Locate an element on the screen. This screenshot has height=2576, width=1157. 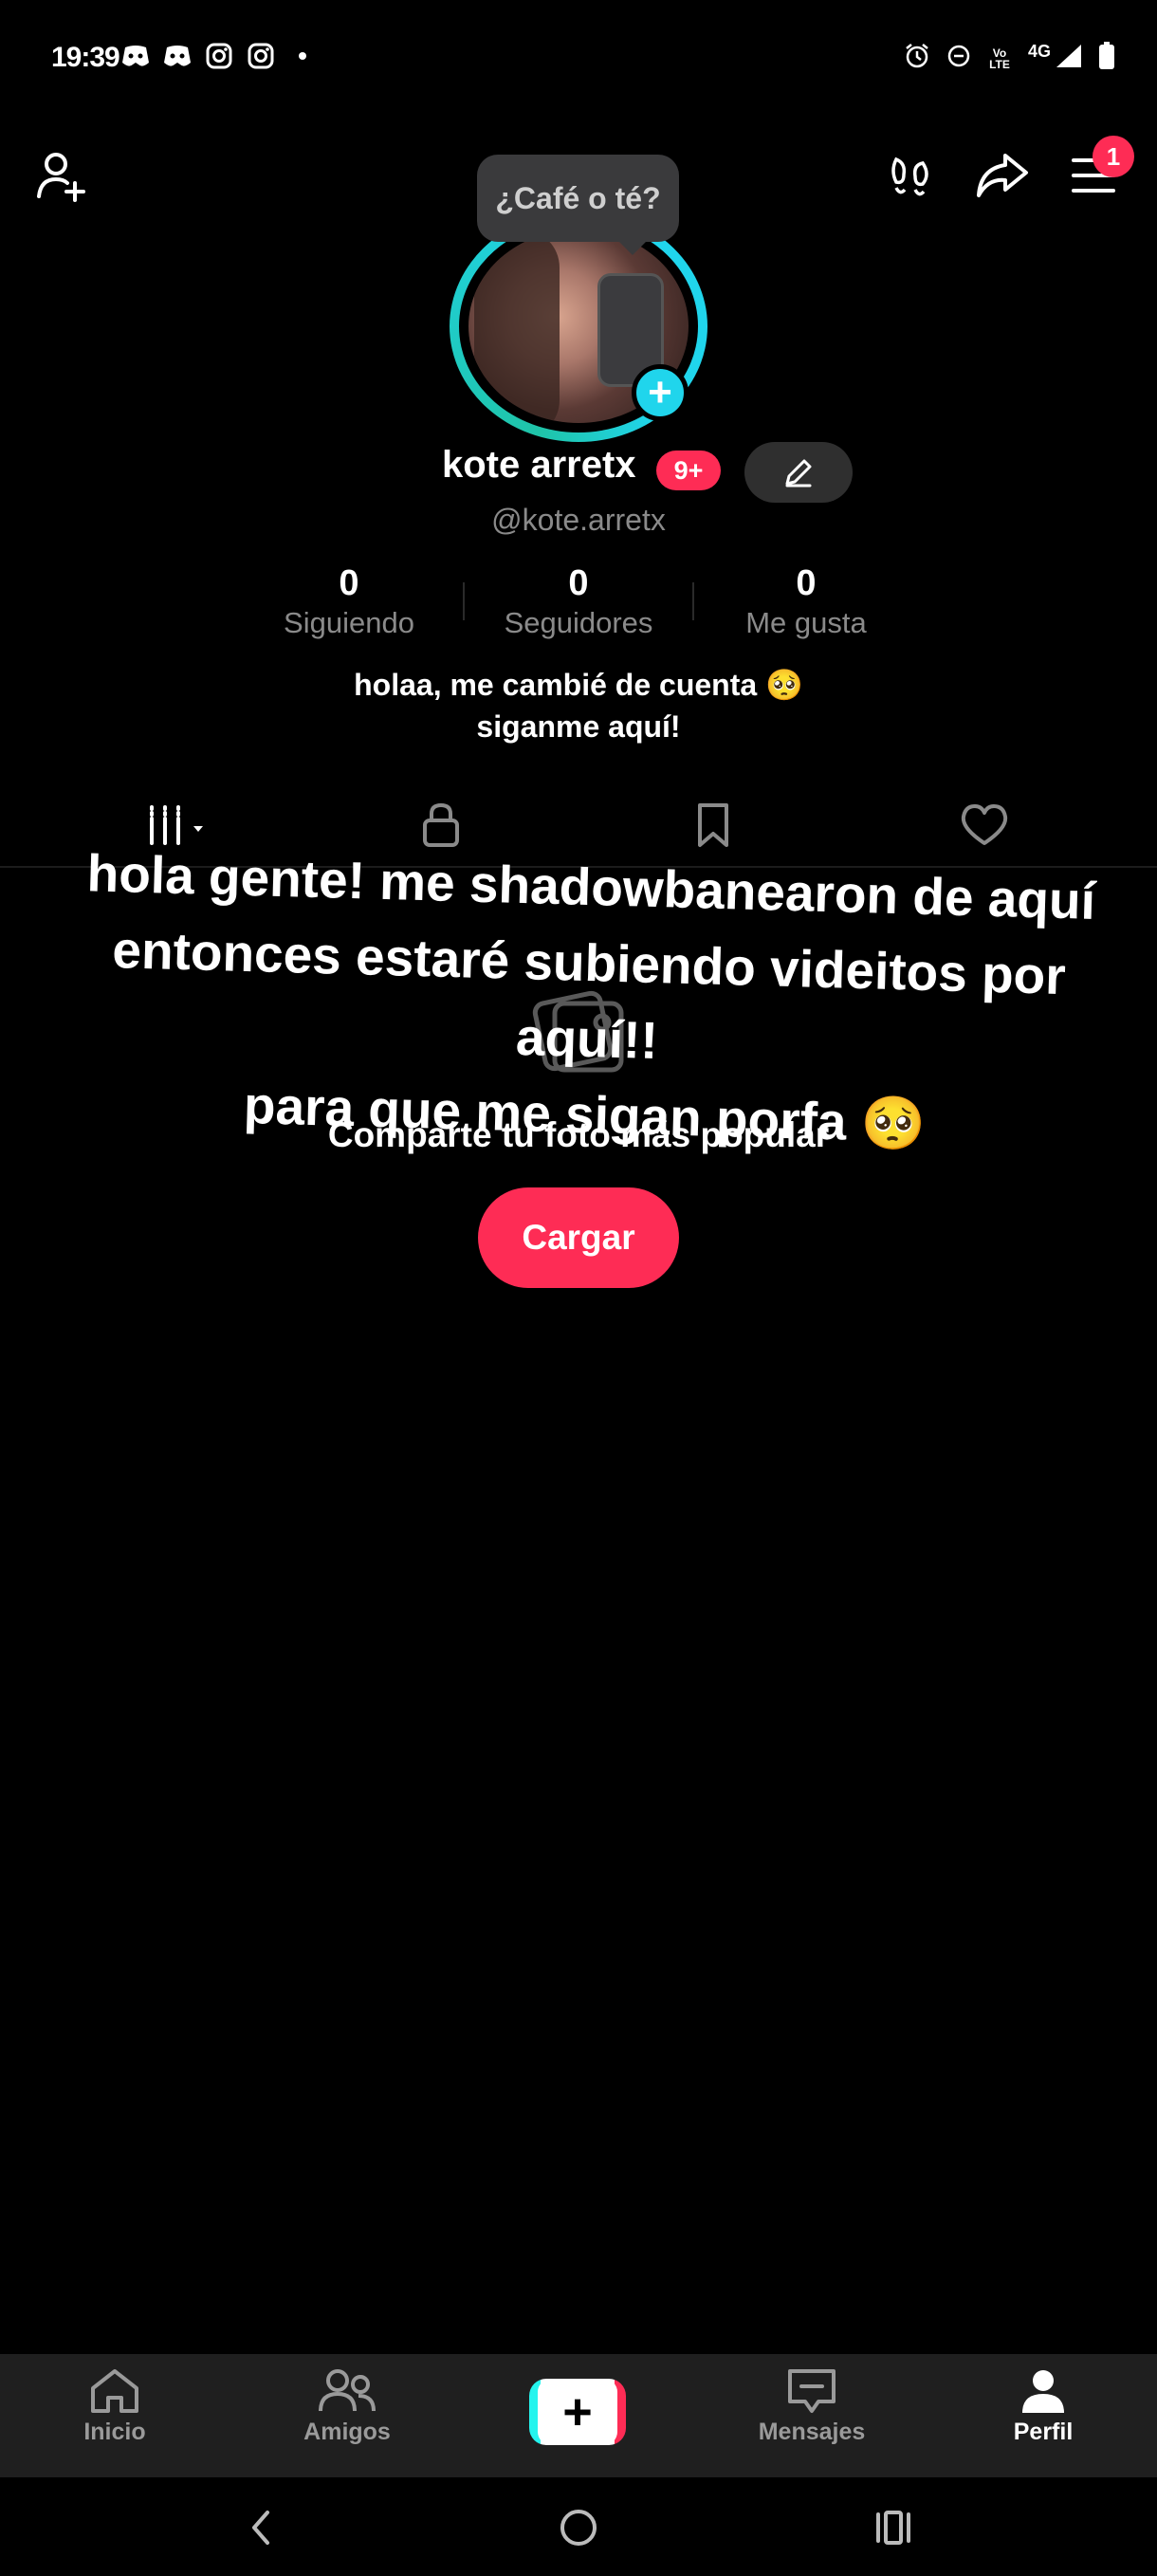
nav-label: Inicio is located at coordinates (114, 2432).